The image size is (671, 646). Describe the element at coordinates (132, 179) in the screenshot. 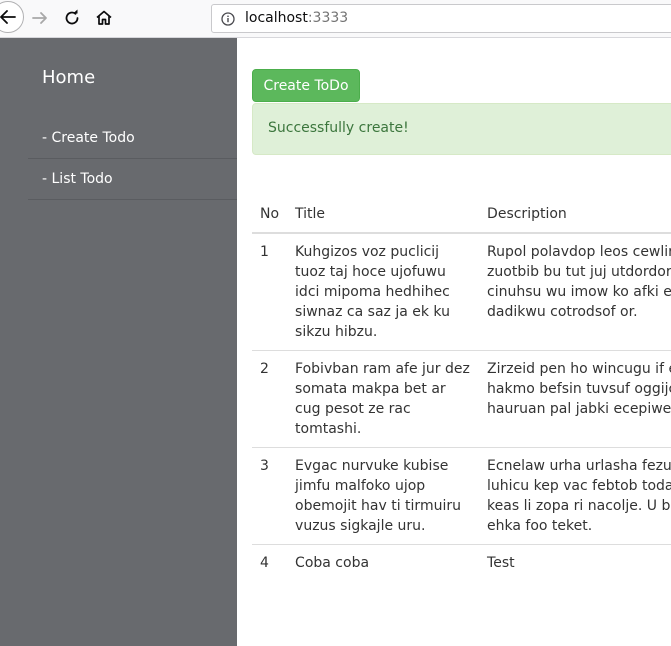

I see `sidebar-item-list-todo: - List Todo` at that location.